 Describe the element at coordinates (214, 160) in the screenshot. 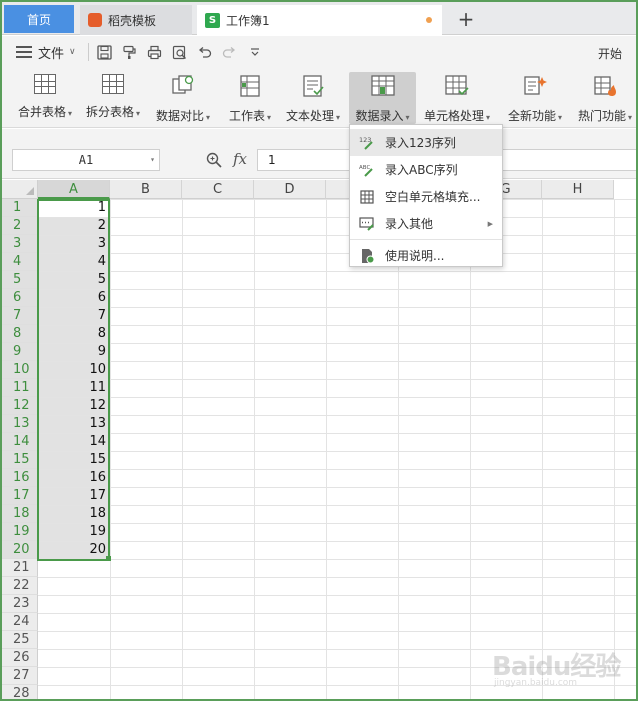

I see `zoom-icon` at that location.